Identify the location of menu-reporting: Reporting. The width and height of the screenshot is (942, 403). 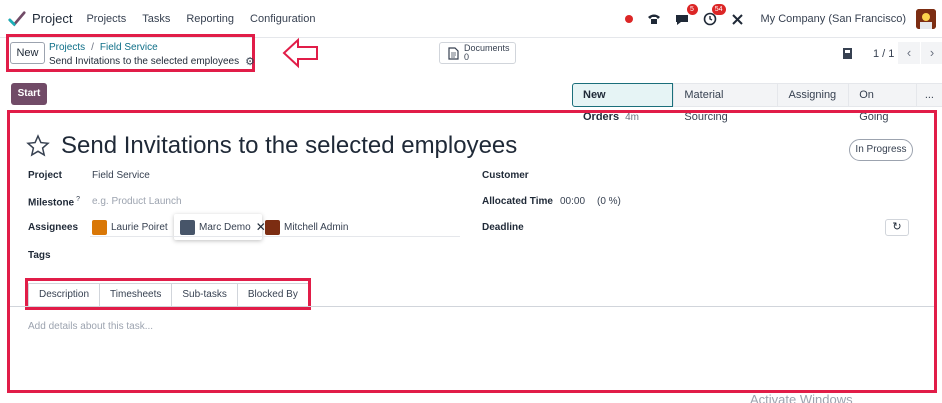
(210, 19).